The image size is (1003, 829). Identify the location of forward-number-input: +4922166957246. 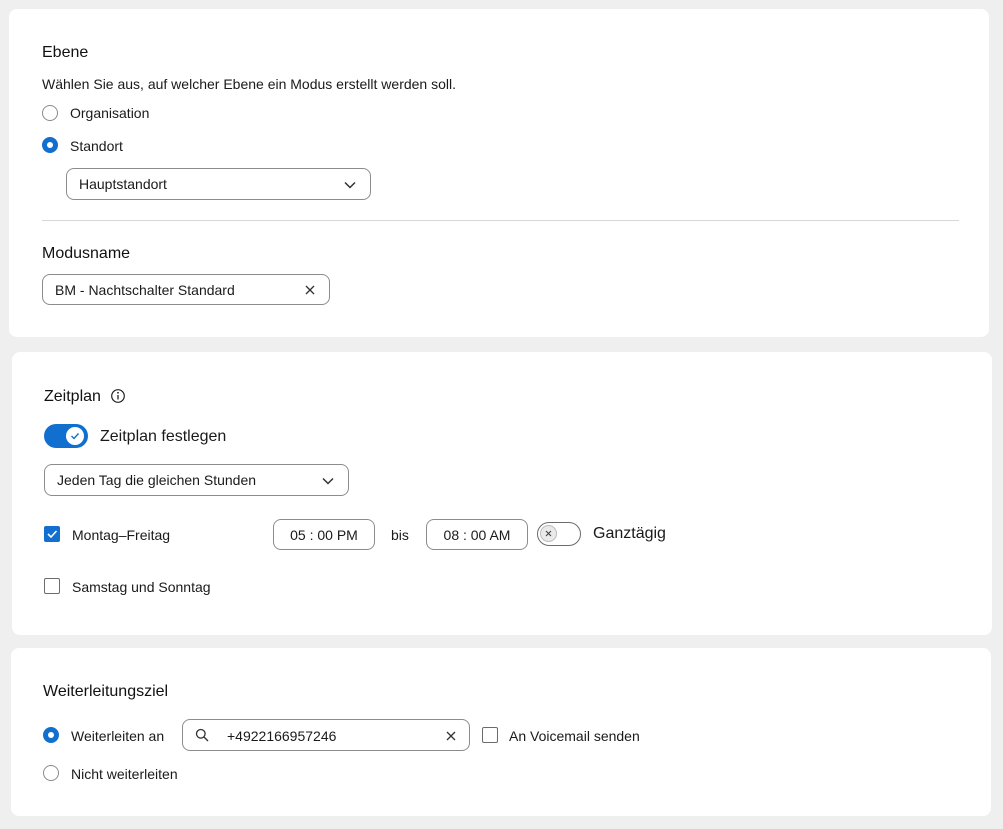
(326, 735).